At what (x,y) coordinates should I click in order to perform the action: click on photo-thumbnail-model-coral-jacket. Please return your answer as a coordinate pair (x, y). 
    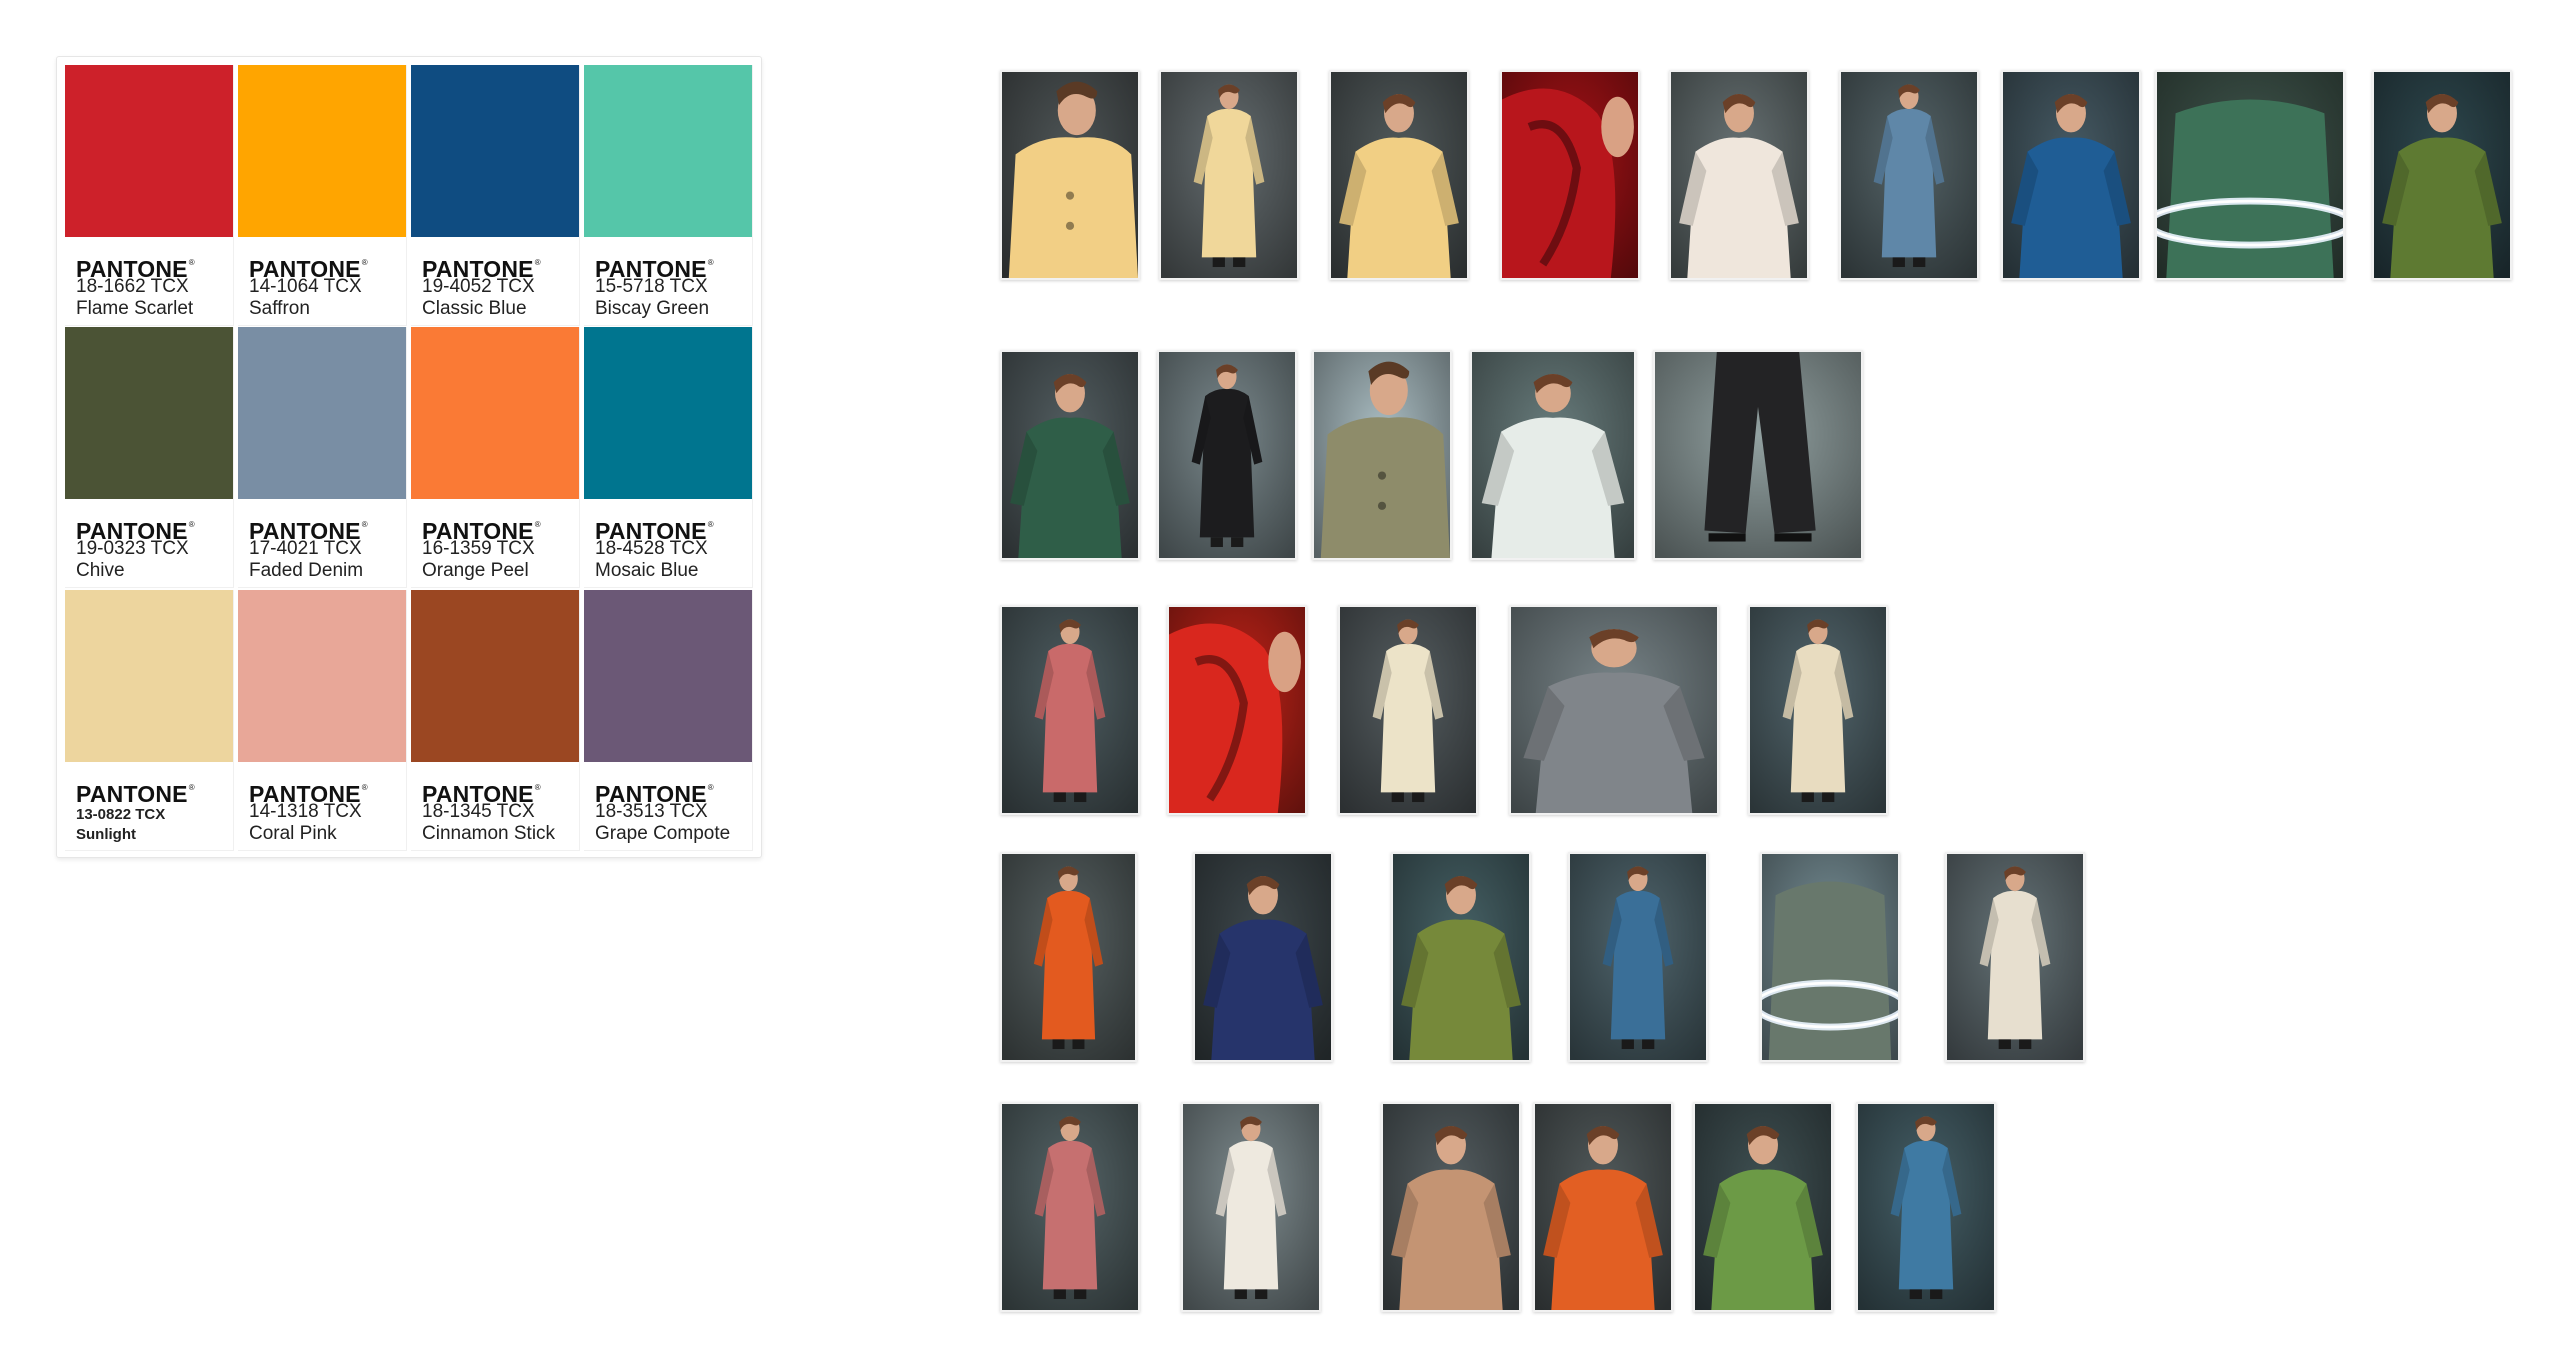
    Looking at the image, I should click on (1070, 710).